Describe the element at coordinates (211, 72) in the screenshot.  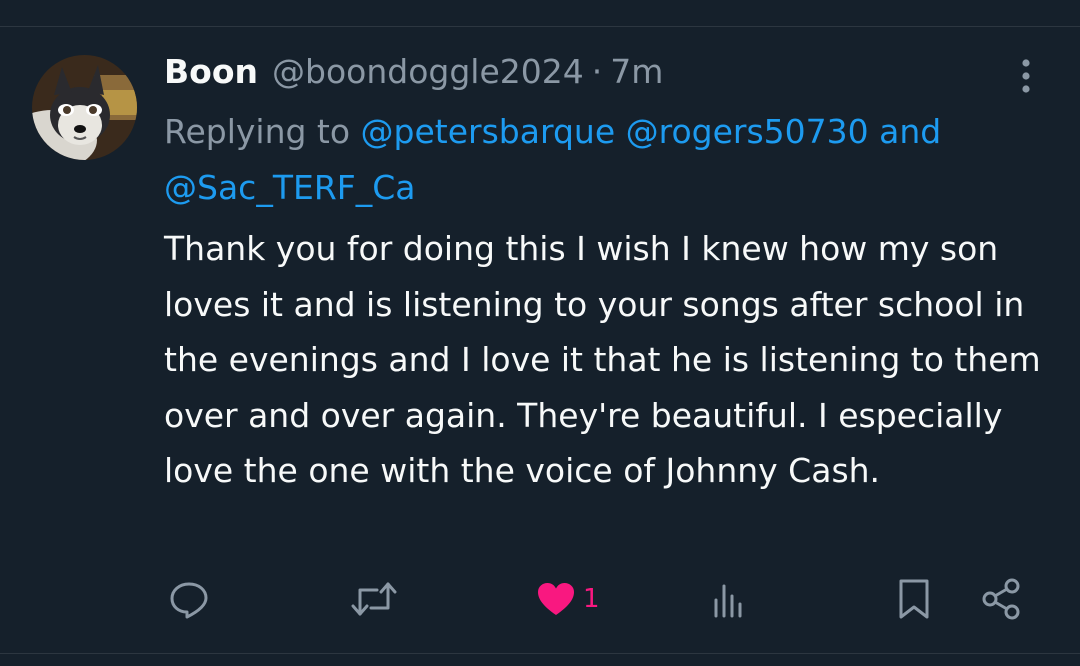
I see `display-name: Boon` at that location.